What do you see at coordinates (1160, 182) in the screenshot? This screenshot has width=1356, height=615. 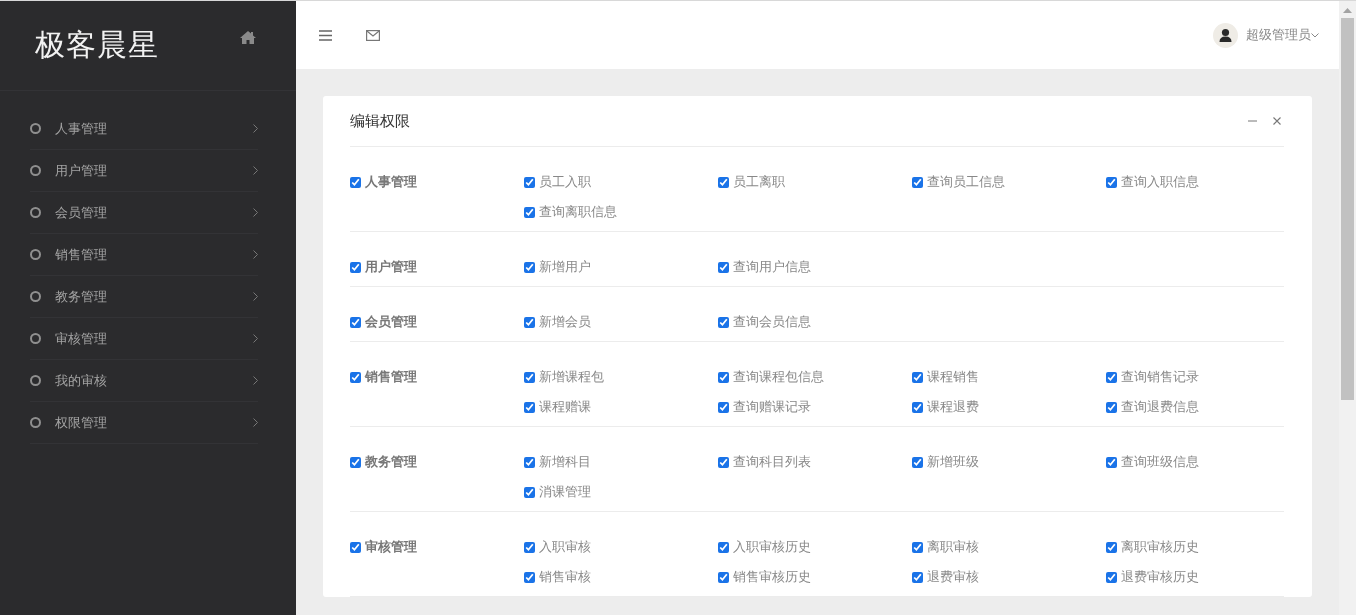 I see `permission-label: 查询入职信息` at bounding box center [1160, 182].